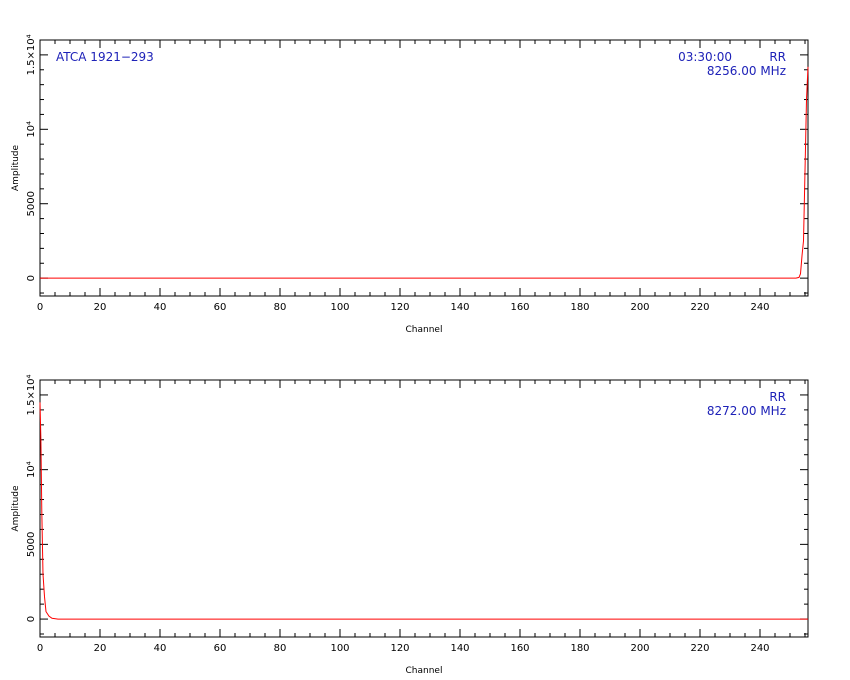 This screenshot has height=680, width=850. I want to click on panel-top-x-tick-labels: 0 20 40 60 80 100 120 140 160 180 200 220 240, so click(403, 307).